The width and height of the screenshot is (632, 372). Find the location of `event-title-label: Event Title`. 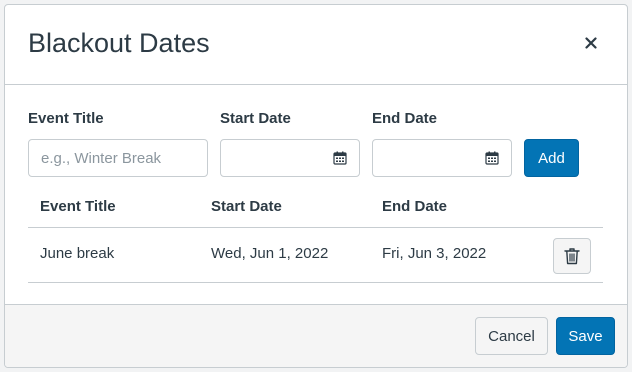

event-title-label: Event Title is located at coordinates (66, 118).